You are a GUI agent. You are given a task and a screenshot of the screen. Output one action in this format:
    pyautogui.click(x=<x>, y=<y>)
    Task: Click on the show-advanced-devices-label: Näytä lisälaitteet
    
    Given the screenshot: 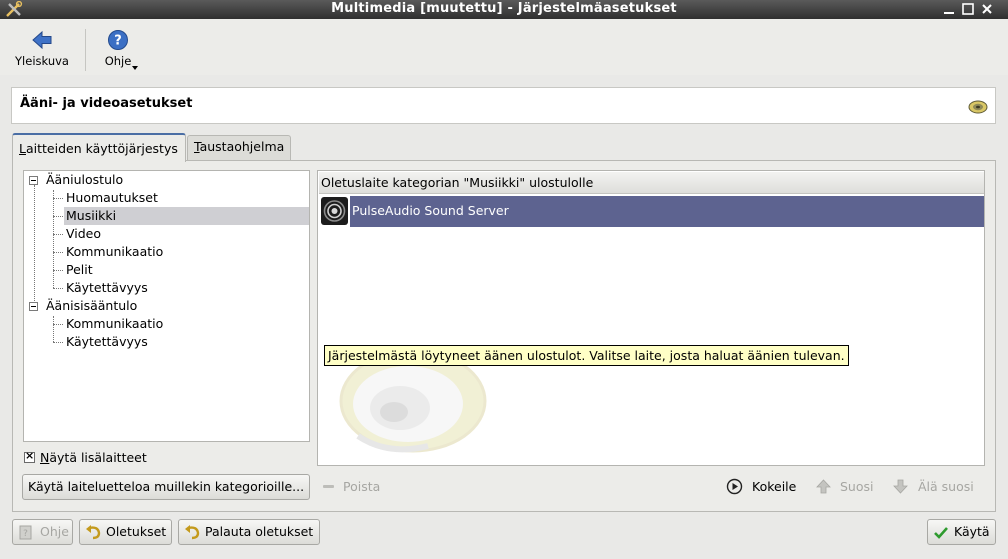 What is the action you would take?
    pyautogui.click(x=93, y=457)
    